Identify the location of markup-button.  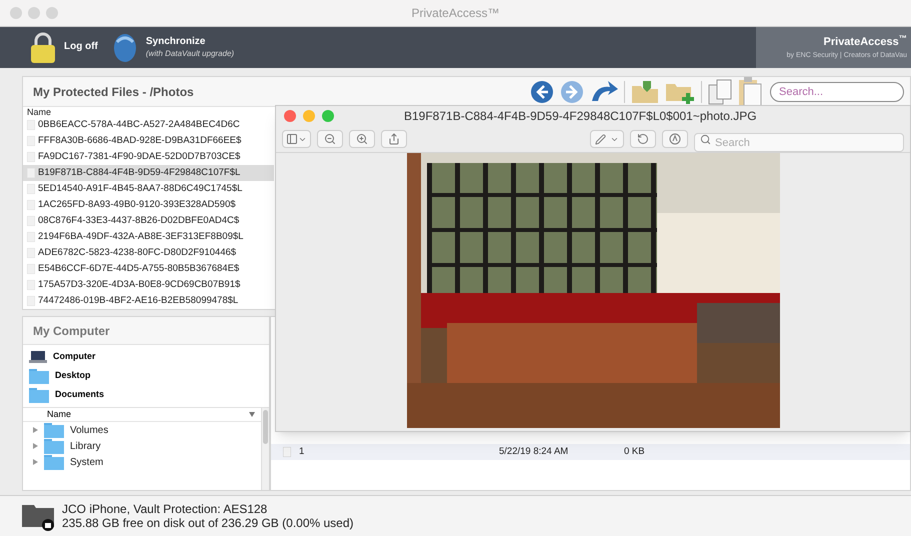
(675, 139).